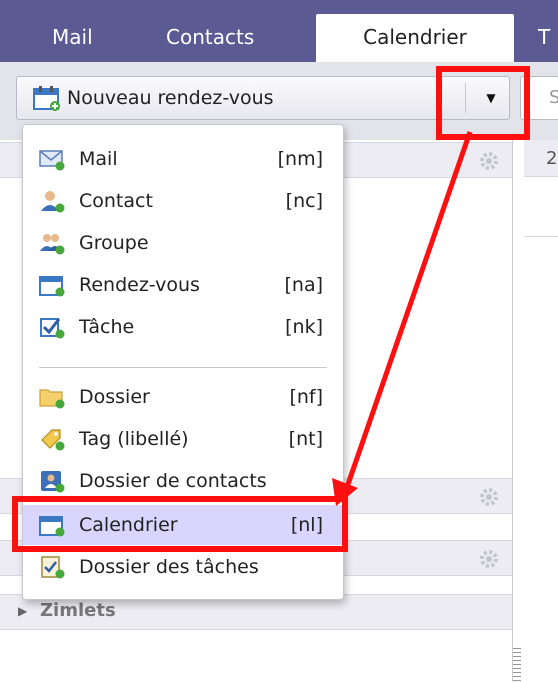 The image size is (558, 682). I want to click on annotation-arrow, so click(402, 318).